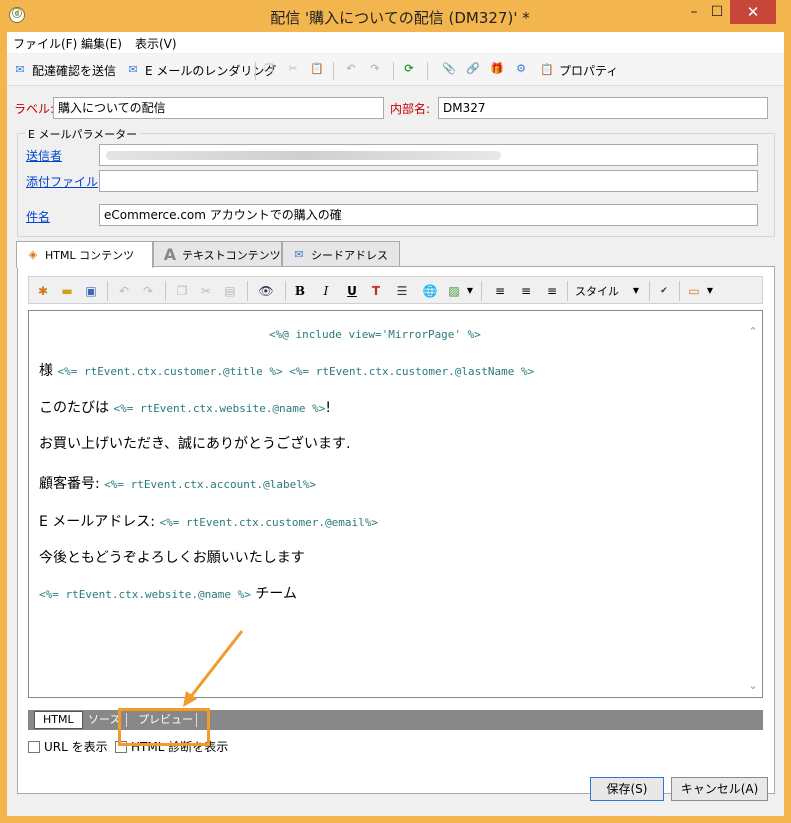 This screenshot has height=823, width=791. I want to click on new-document-icon: ✱, so click(43, 291).